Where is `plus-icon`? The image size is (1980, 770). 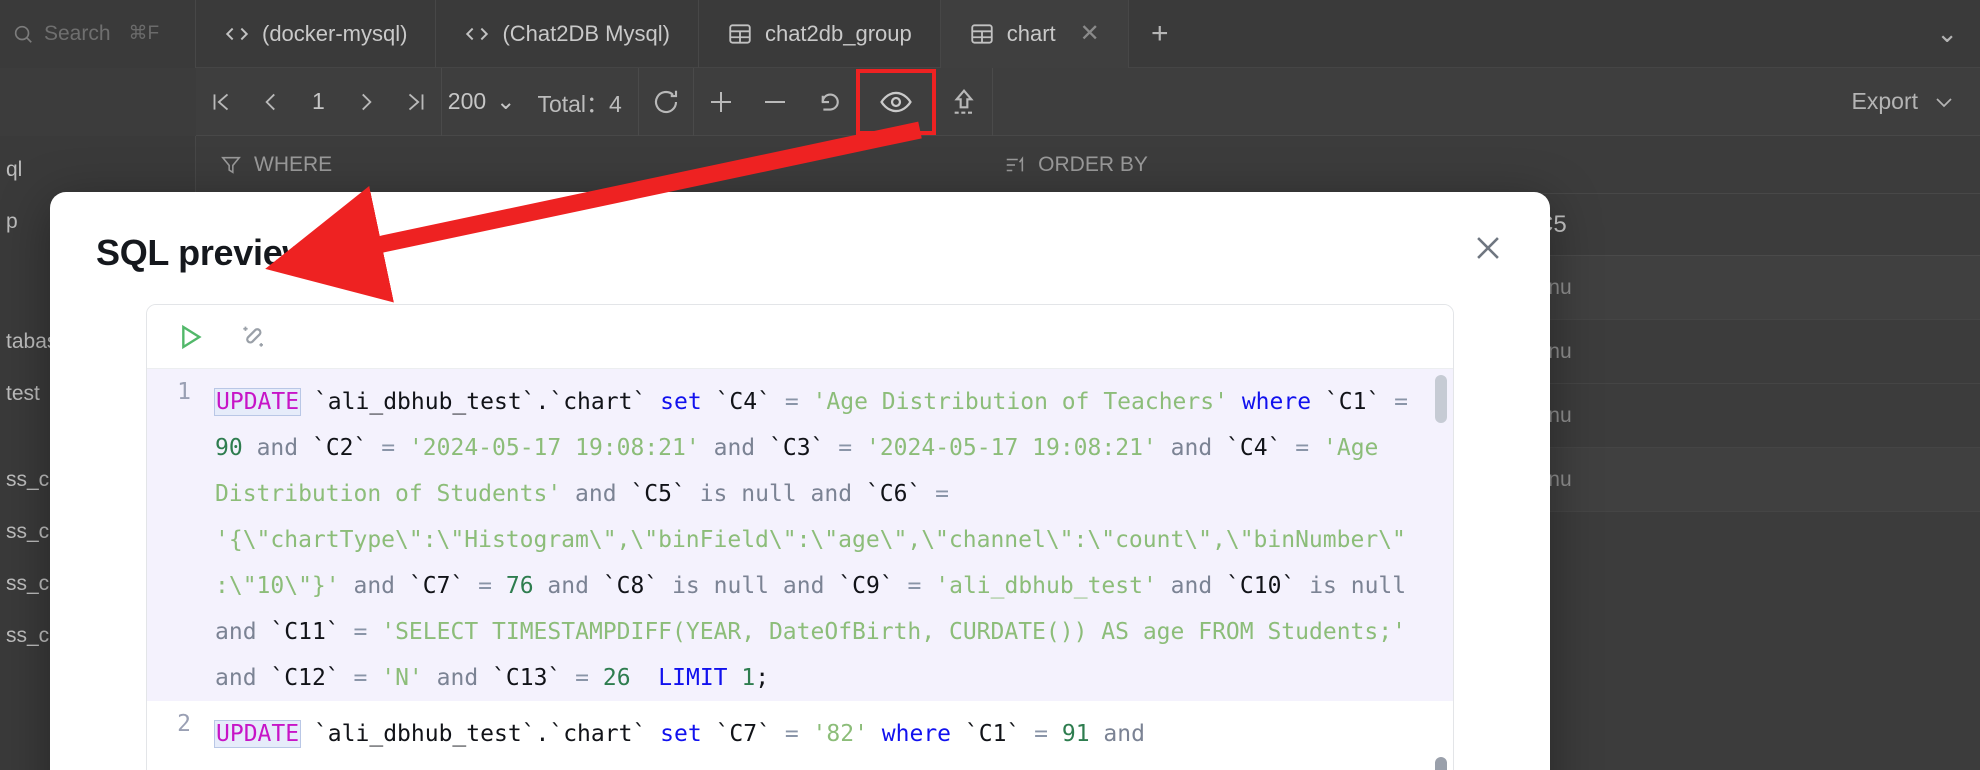 plus-icon is located at coordinates (720, 101).